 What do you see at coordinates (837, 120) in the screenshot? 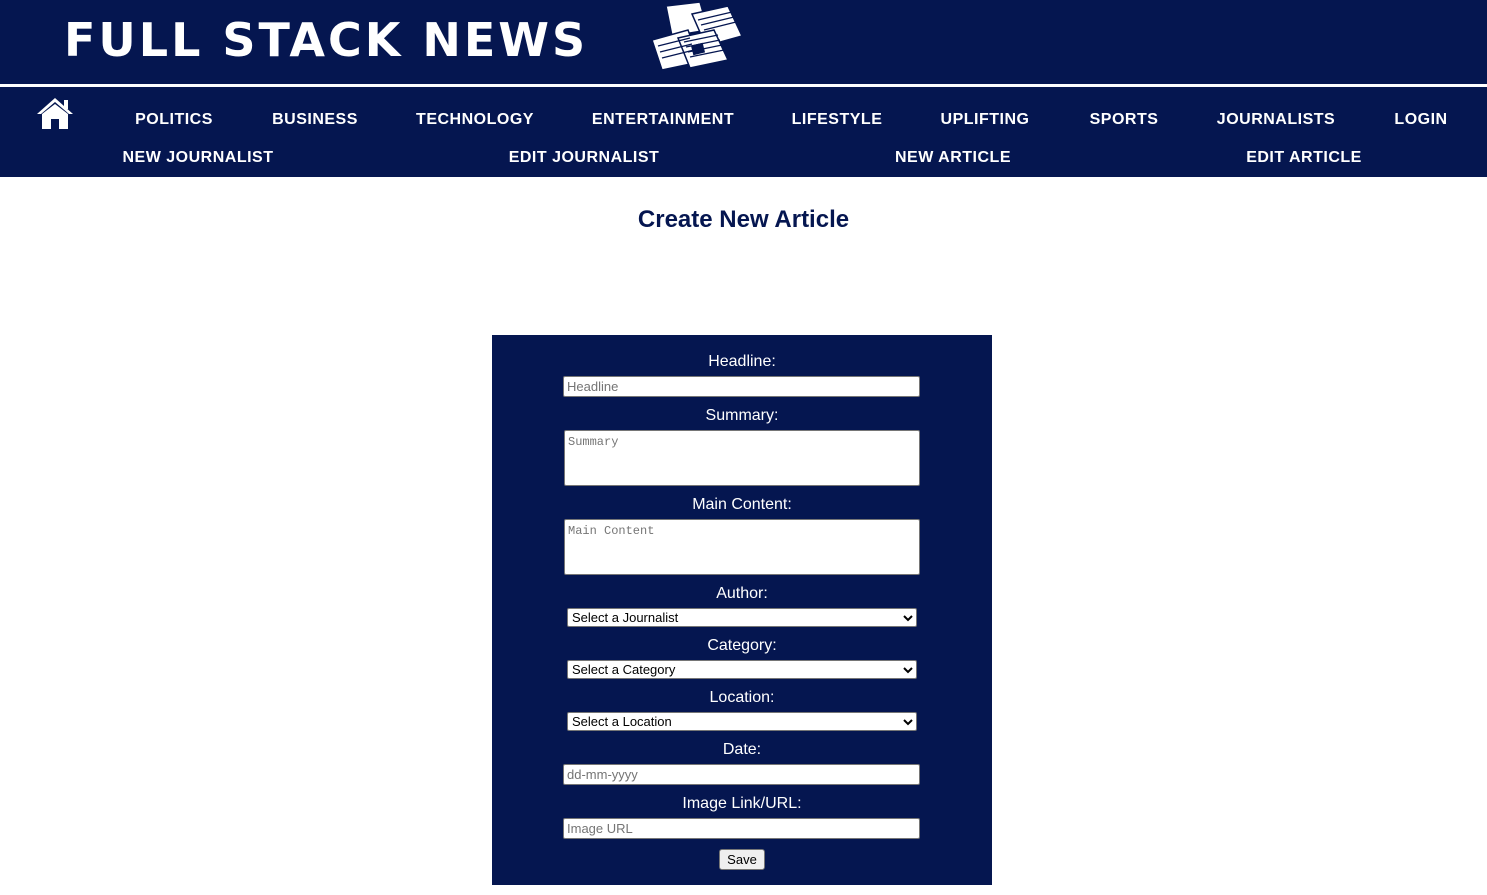
I see `nav-lifestyle: LIFESTYLE` at bounding box center [837, 120].